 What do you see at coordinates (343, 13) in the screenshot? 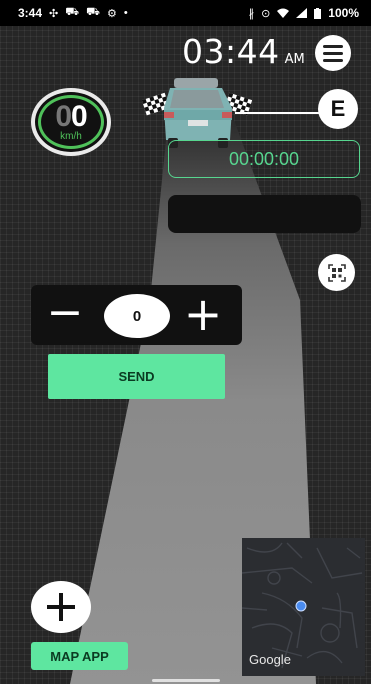
I see `battery-percent: 100%` at bounding box center [343, 13].